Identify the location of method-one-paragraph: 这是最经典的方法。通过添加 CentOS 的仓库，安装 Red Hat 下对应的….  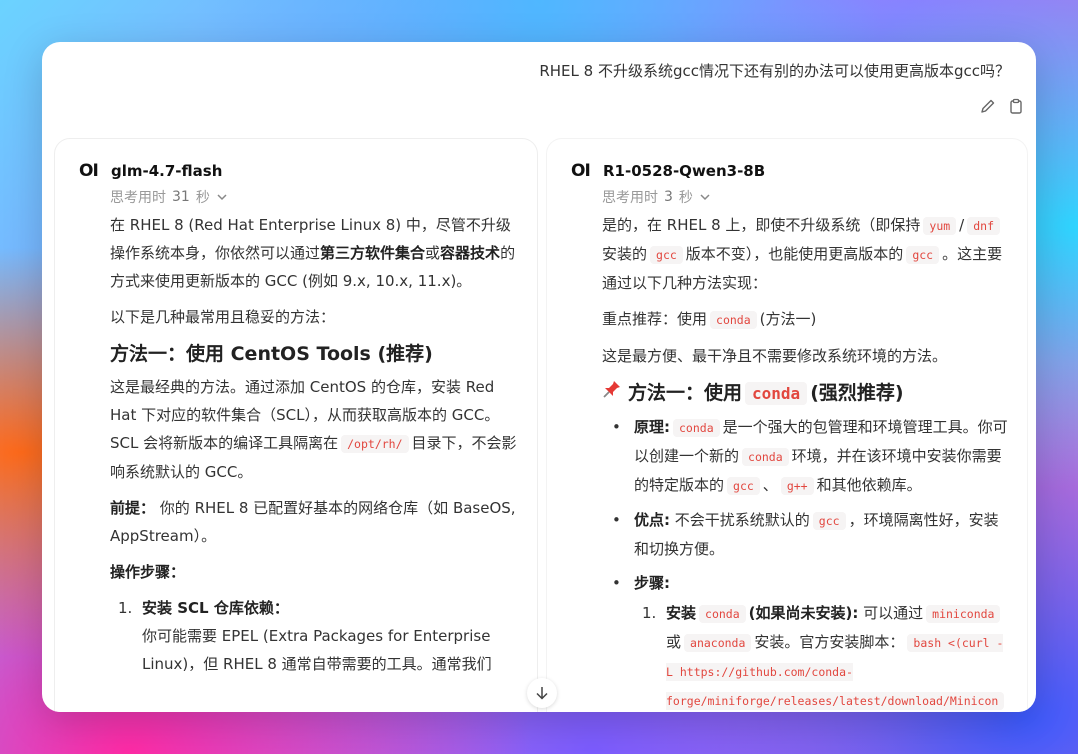
(313, 429).